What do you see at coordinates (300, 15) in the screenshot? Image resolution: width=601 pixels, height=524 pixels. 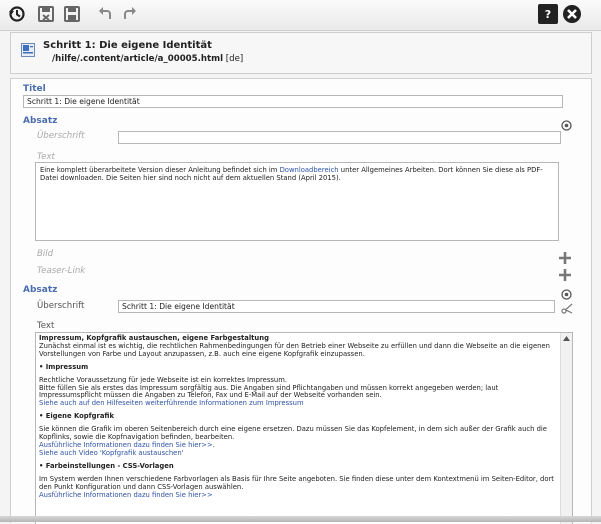 I see `editor-toolbar: ?` at bounding box center [300, 15].